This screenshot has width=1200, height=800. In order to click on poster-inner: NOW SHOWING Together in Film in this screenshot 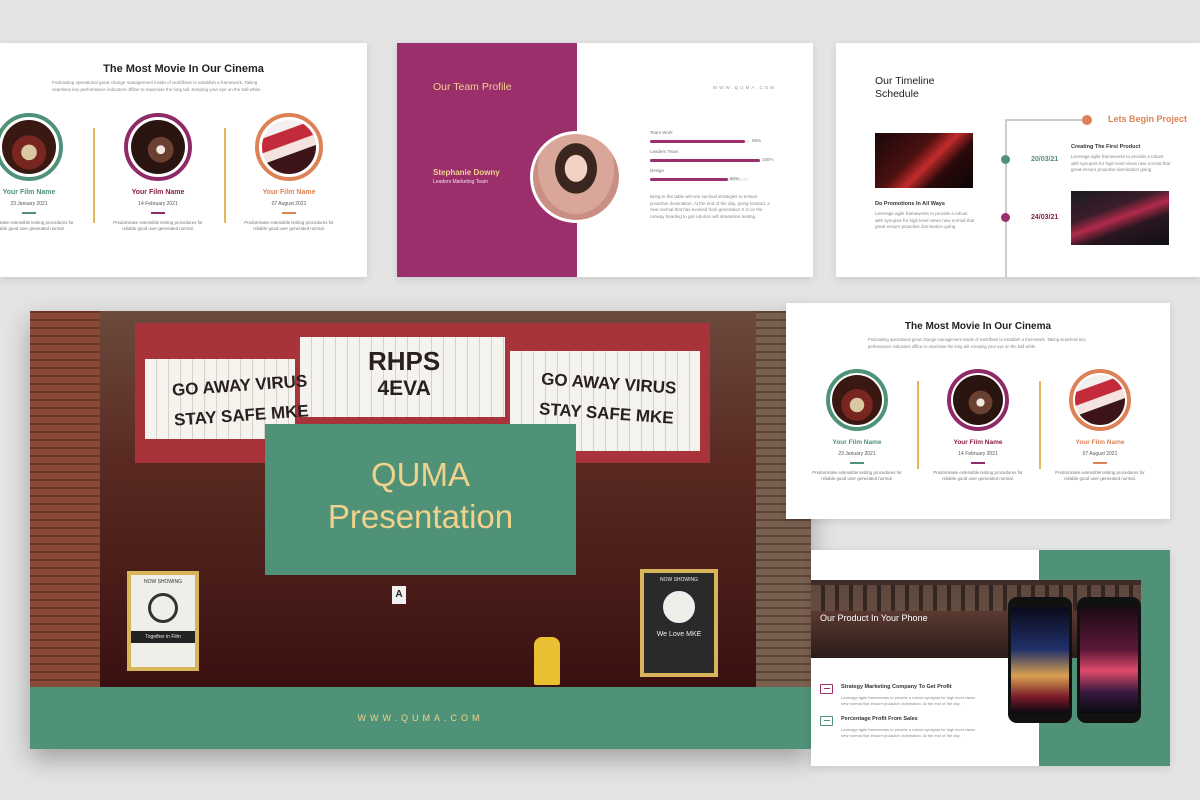, I will do `click(163, 621)`.